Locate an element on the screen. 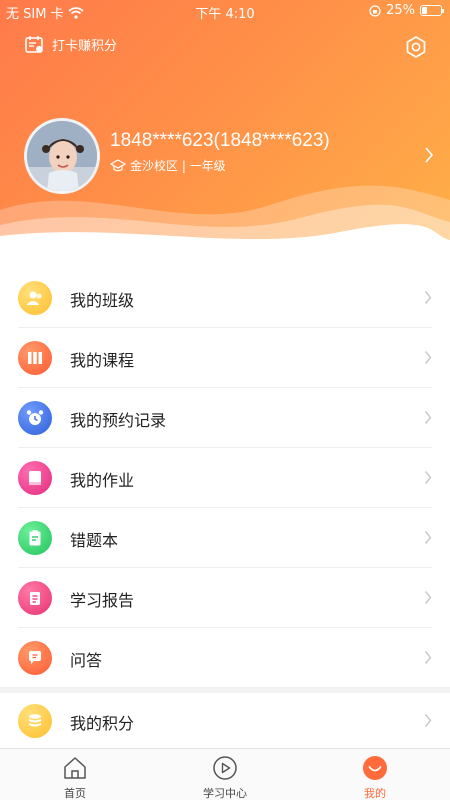 The image size is (450, 800). chat-bubble-icon is located at coordinates (35, 658).